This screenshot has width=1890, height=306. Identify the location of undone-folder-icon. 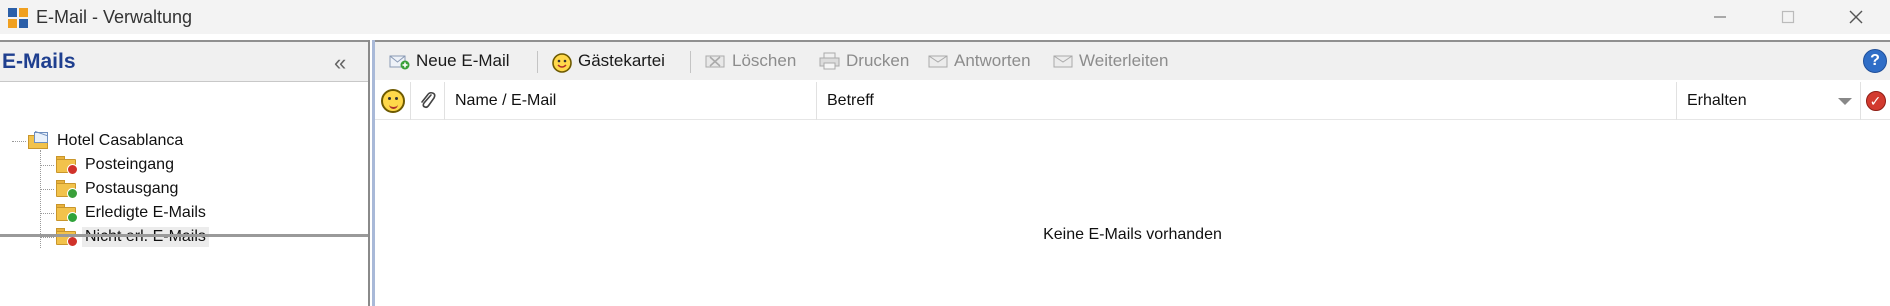
(67, 237).